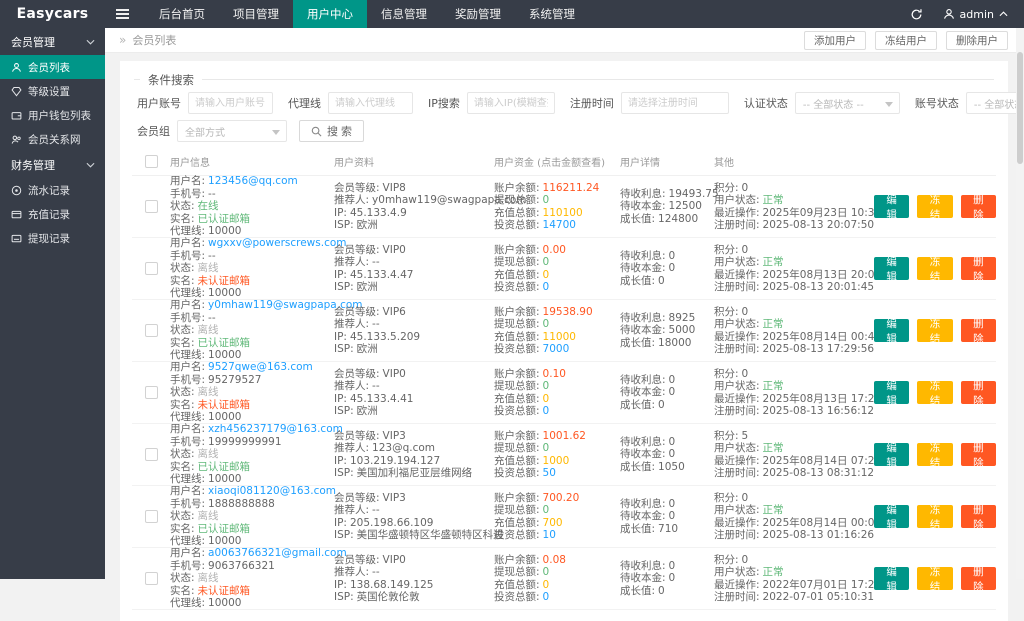 The image size is (1024, 621). I want to click on agent-input, so click(370, 103).